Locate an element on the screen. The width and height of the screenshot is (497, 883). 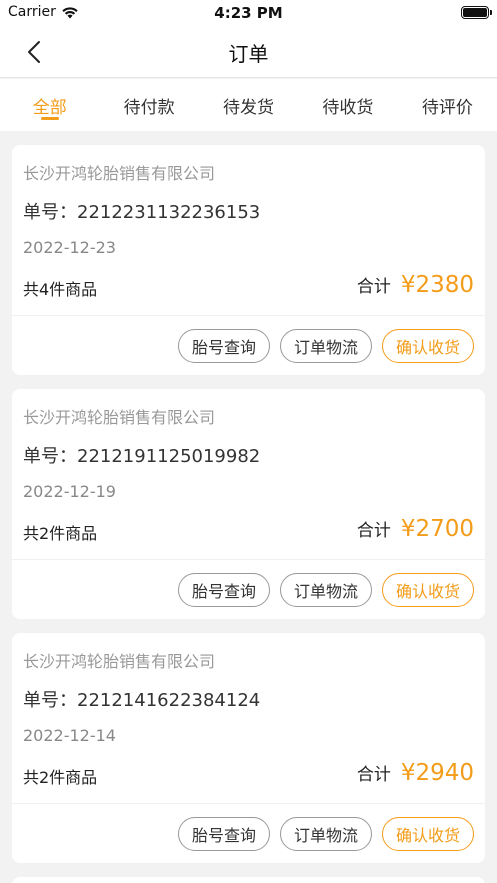
tab-2: 待发货 is located at coordinates (248, 105).